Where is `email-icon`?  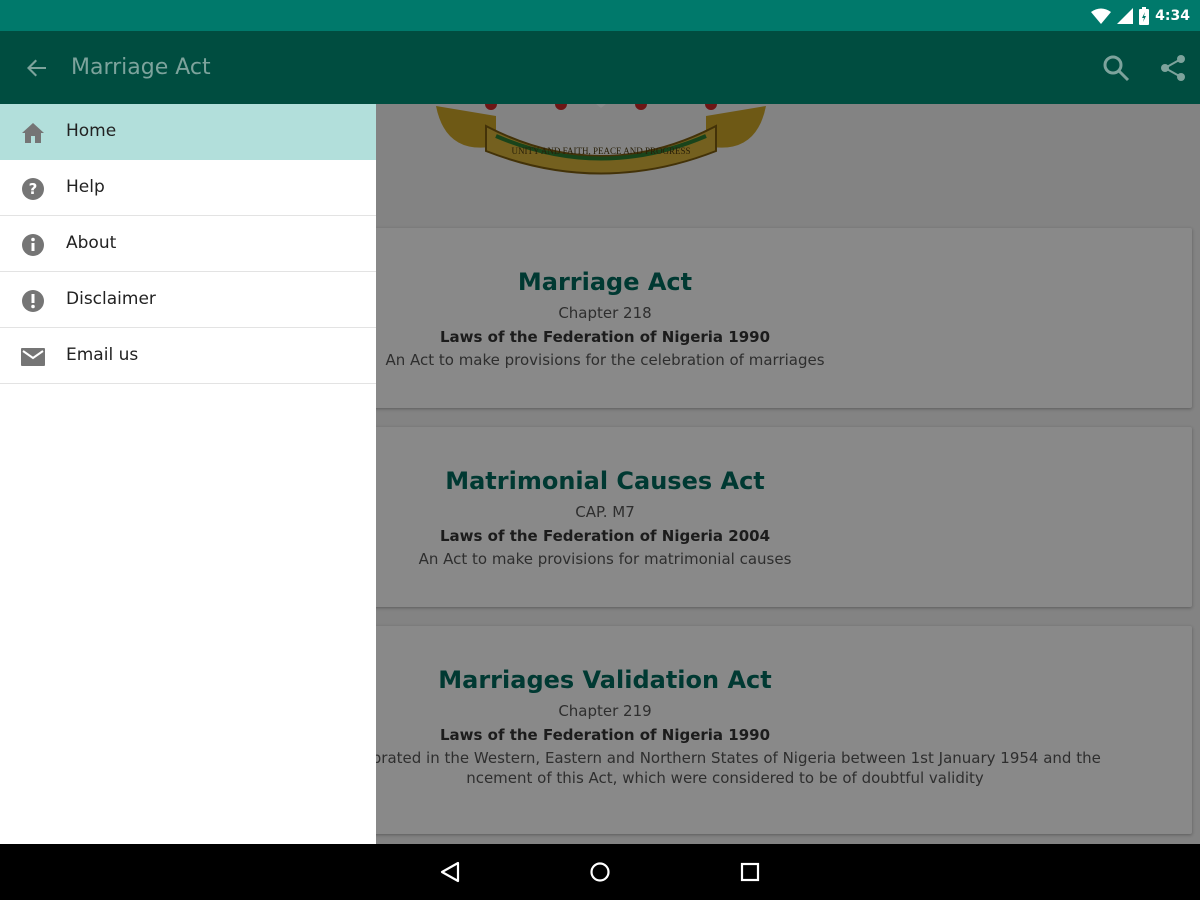
email-icon is located at coordinates (33, 357).